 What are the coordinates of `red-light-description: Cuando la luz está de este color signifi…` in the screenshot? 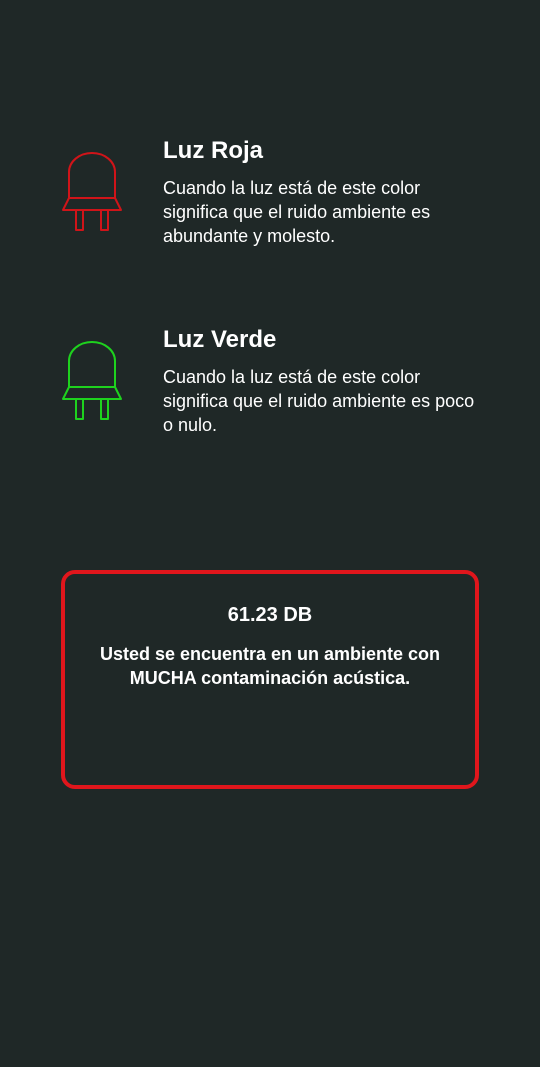 It's located at (297, 212).